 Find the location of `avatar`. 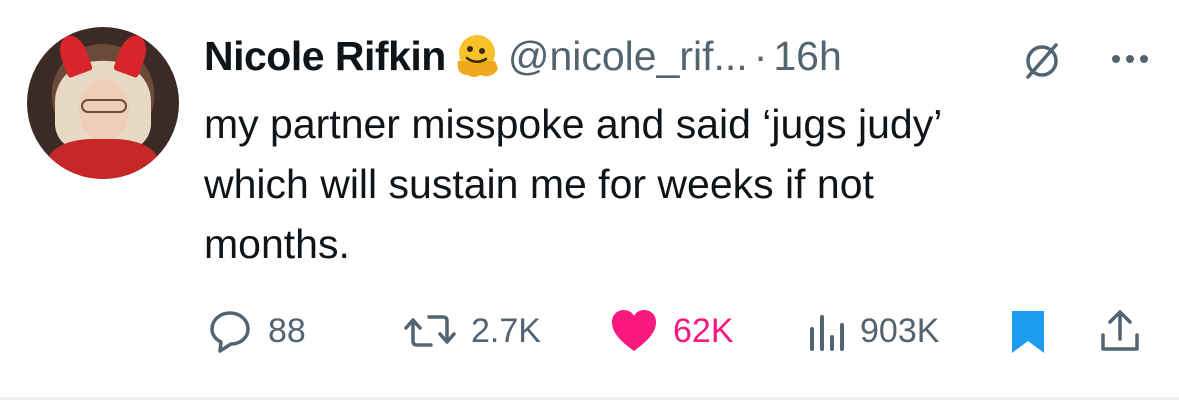

avatar is located at coordinates (103, 103).